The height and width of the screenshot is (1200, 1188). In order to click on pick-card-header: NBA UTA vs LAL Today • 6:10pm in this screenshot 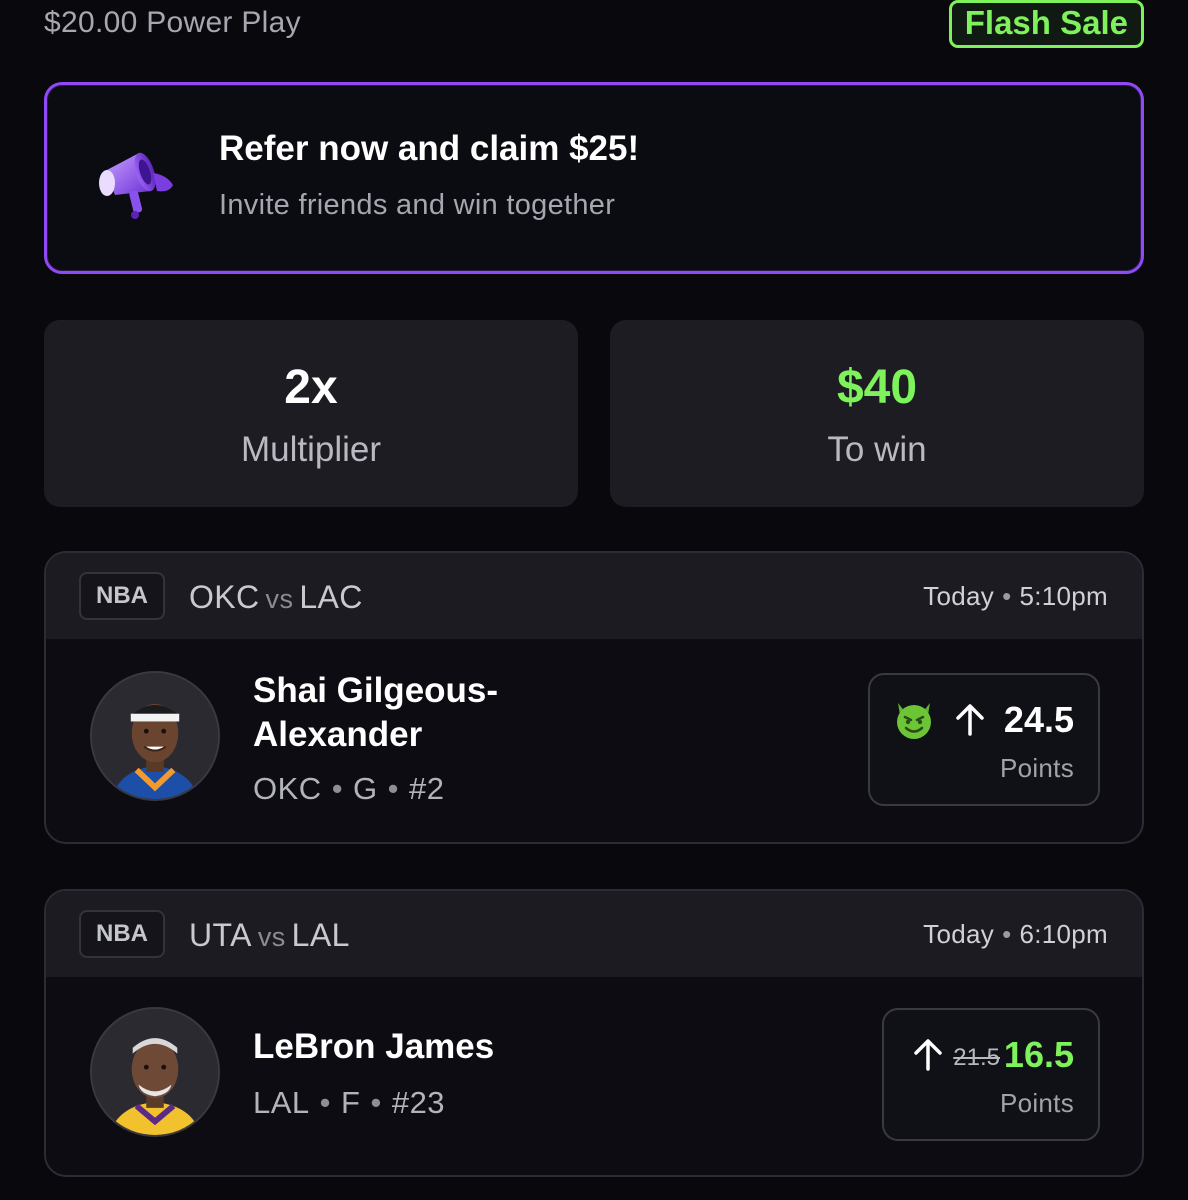, I will do `click(594, 934)`.